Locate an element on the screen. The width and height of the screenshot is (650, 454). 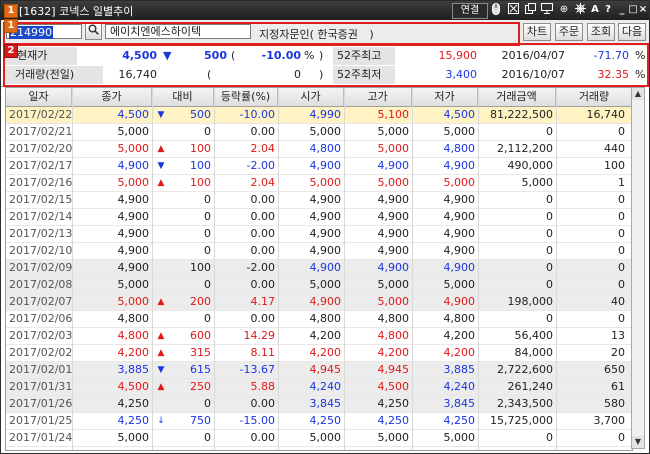
copy-icon is located at coordinates (530, 10).